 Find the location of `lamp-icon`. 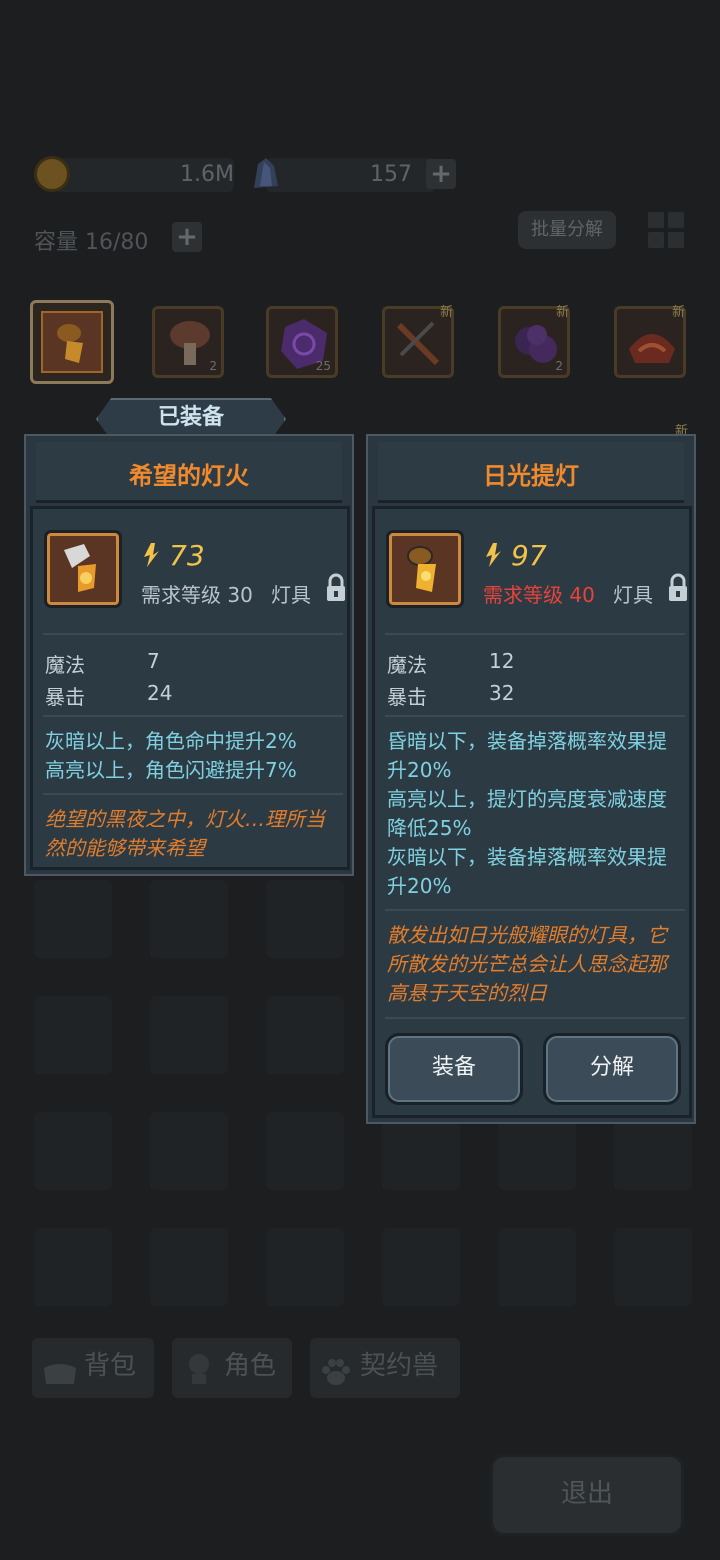

lamp-icon is located at coordinates (72, 342).